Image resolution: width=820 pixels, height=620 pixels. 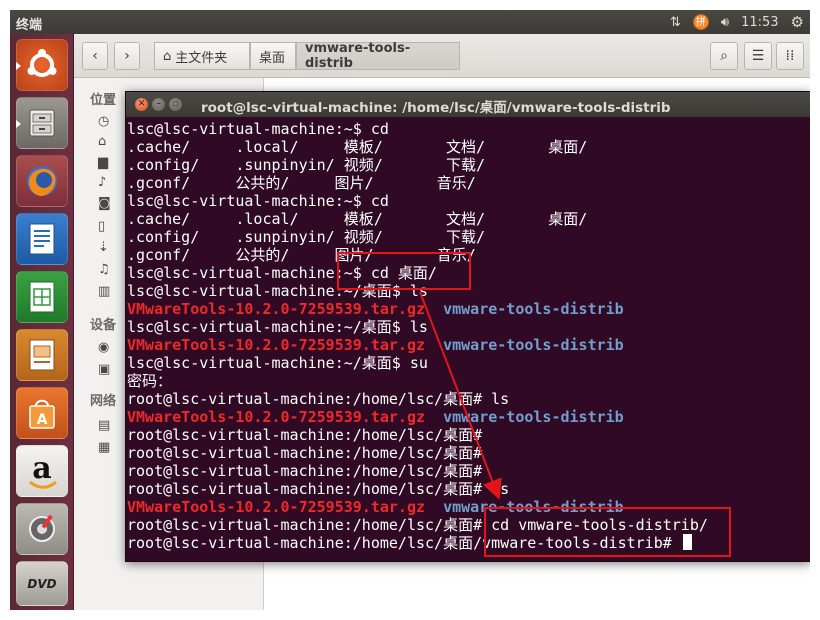 I want to click on launcher-ubuntu-dash, so click(x=42, y=65).